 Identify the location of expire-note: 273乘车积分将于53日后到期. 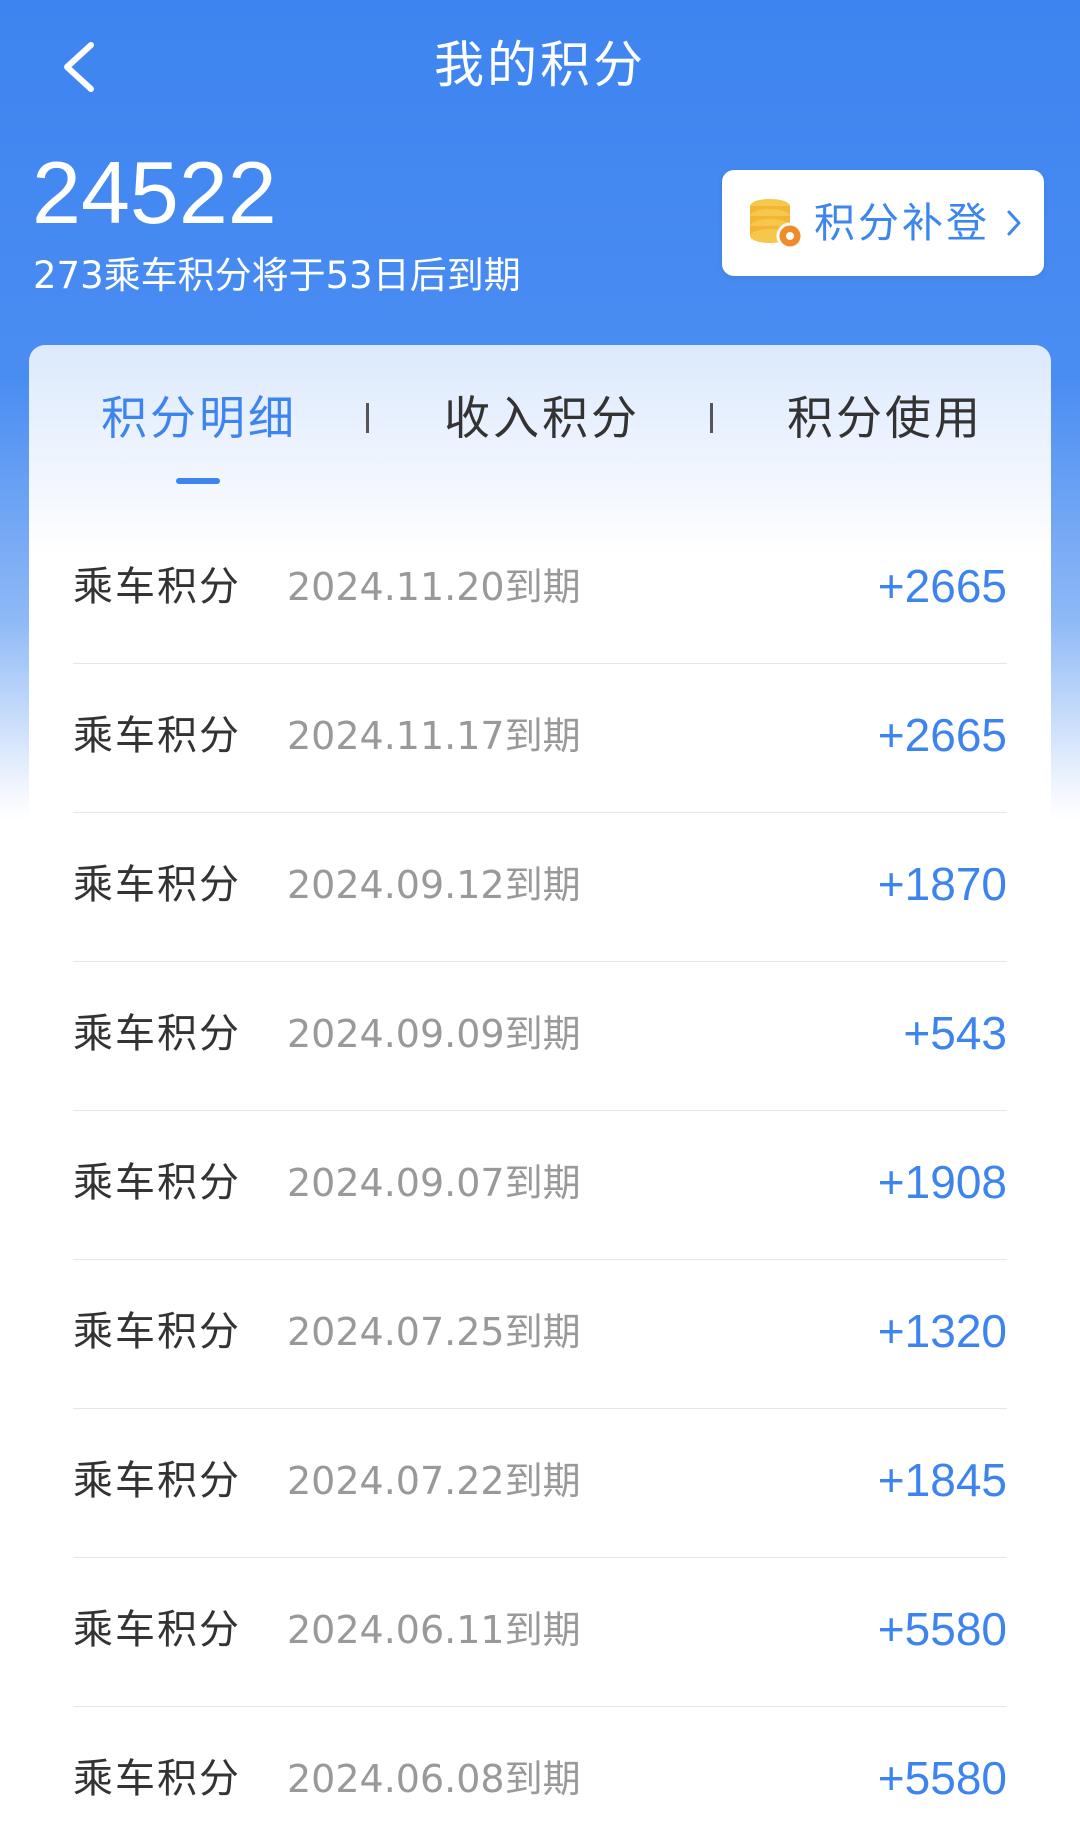
(277, 275).